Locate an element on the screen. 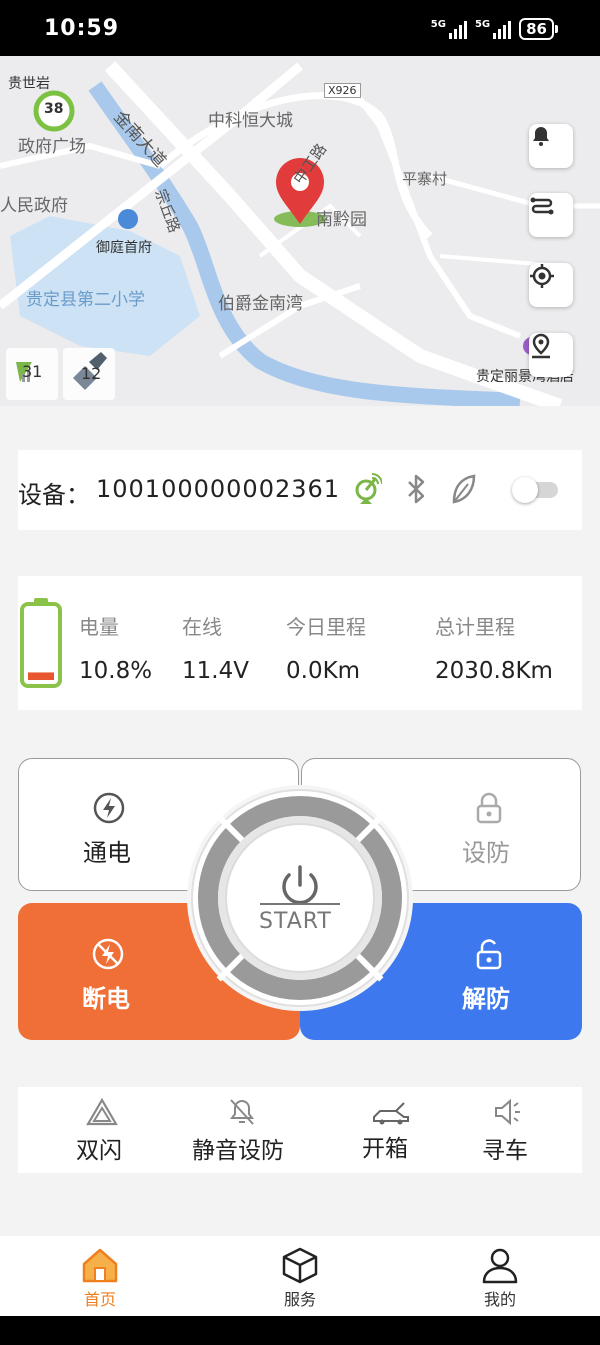 This screenshot has width=600, height=1345. battery-status-icon: 86 is located at coordinates (538, 29).